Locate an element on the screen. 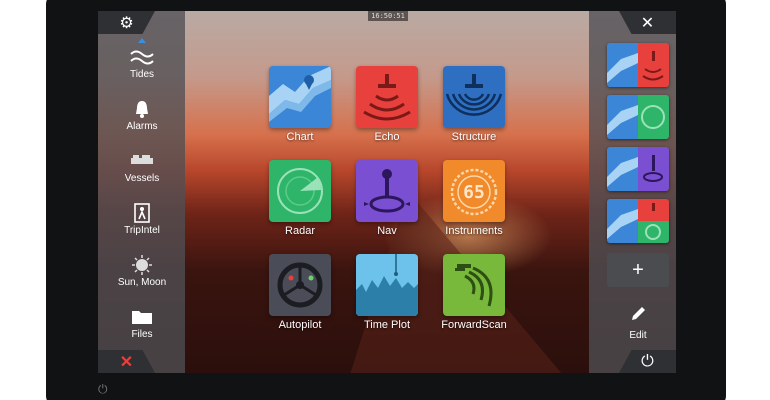  hardware-power-icon: ⏻ is located at coordinates (104, 389).